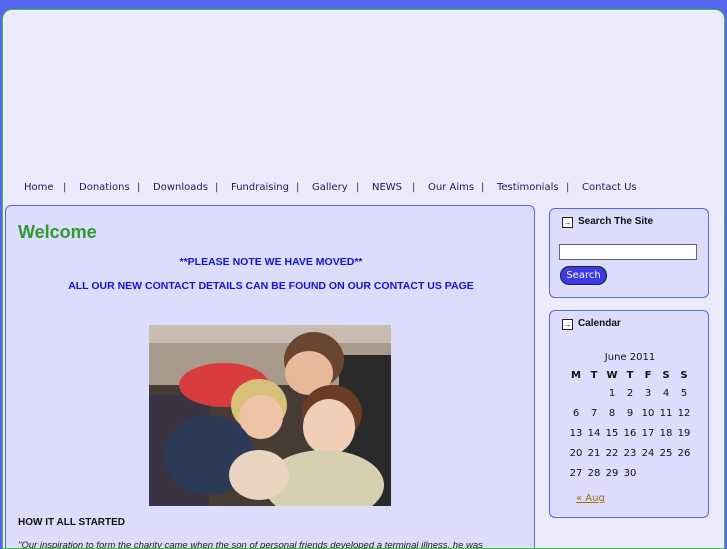  What do you see at coordinates (684, 453) in the screenshot?
I see `calendar-day: 26` at bounding box center [684, 453].